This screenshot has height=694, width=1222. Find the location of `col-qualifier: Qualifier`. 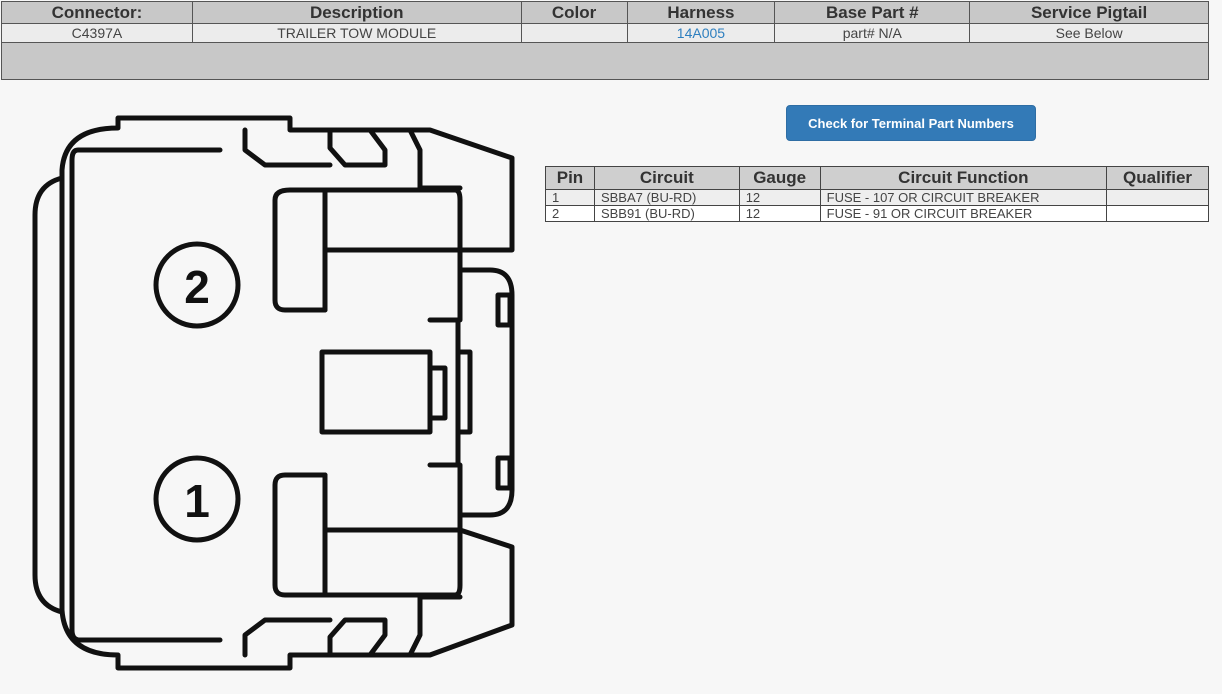

col-qualifier: Qualifier is located at coordinates (1157, 178).